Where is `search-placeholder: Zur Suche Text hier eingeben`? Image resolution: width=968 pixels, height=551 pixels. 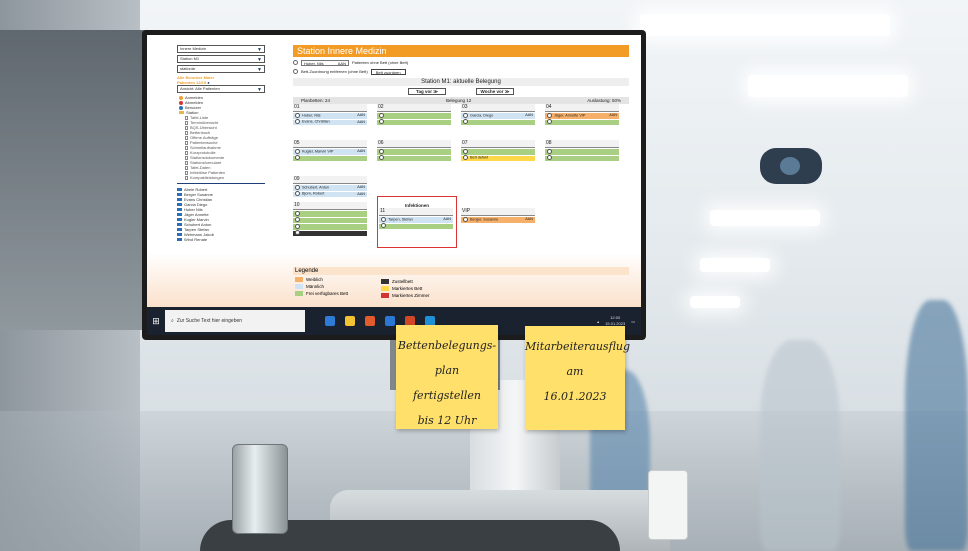
search-placeholder: Zur Suche Text hier eingeben is located at coordinates (209, 321).